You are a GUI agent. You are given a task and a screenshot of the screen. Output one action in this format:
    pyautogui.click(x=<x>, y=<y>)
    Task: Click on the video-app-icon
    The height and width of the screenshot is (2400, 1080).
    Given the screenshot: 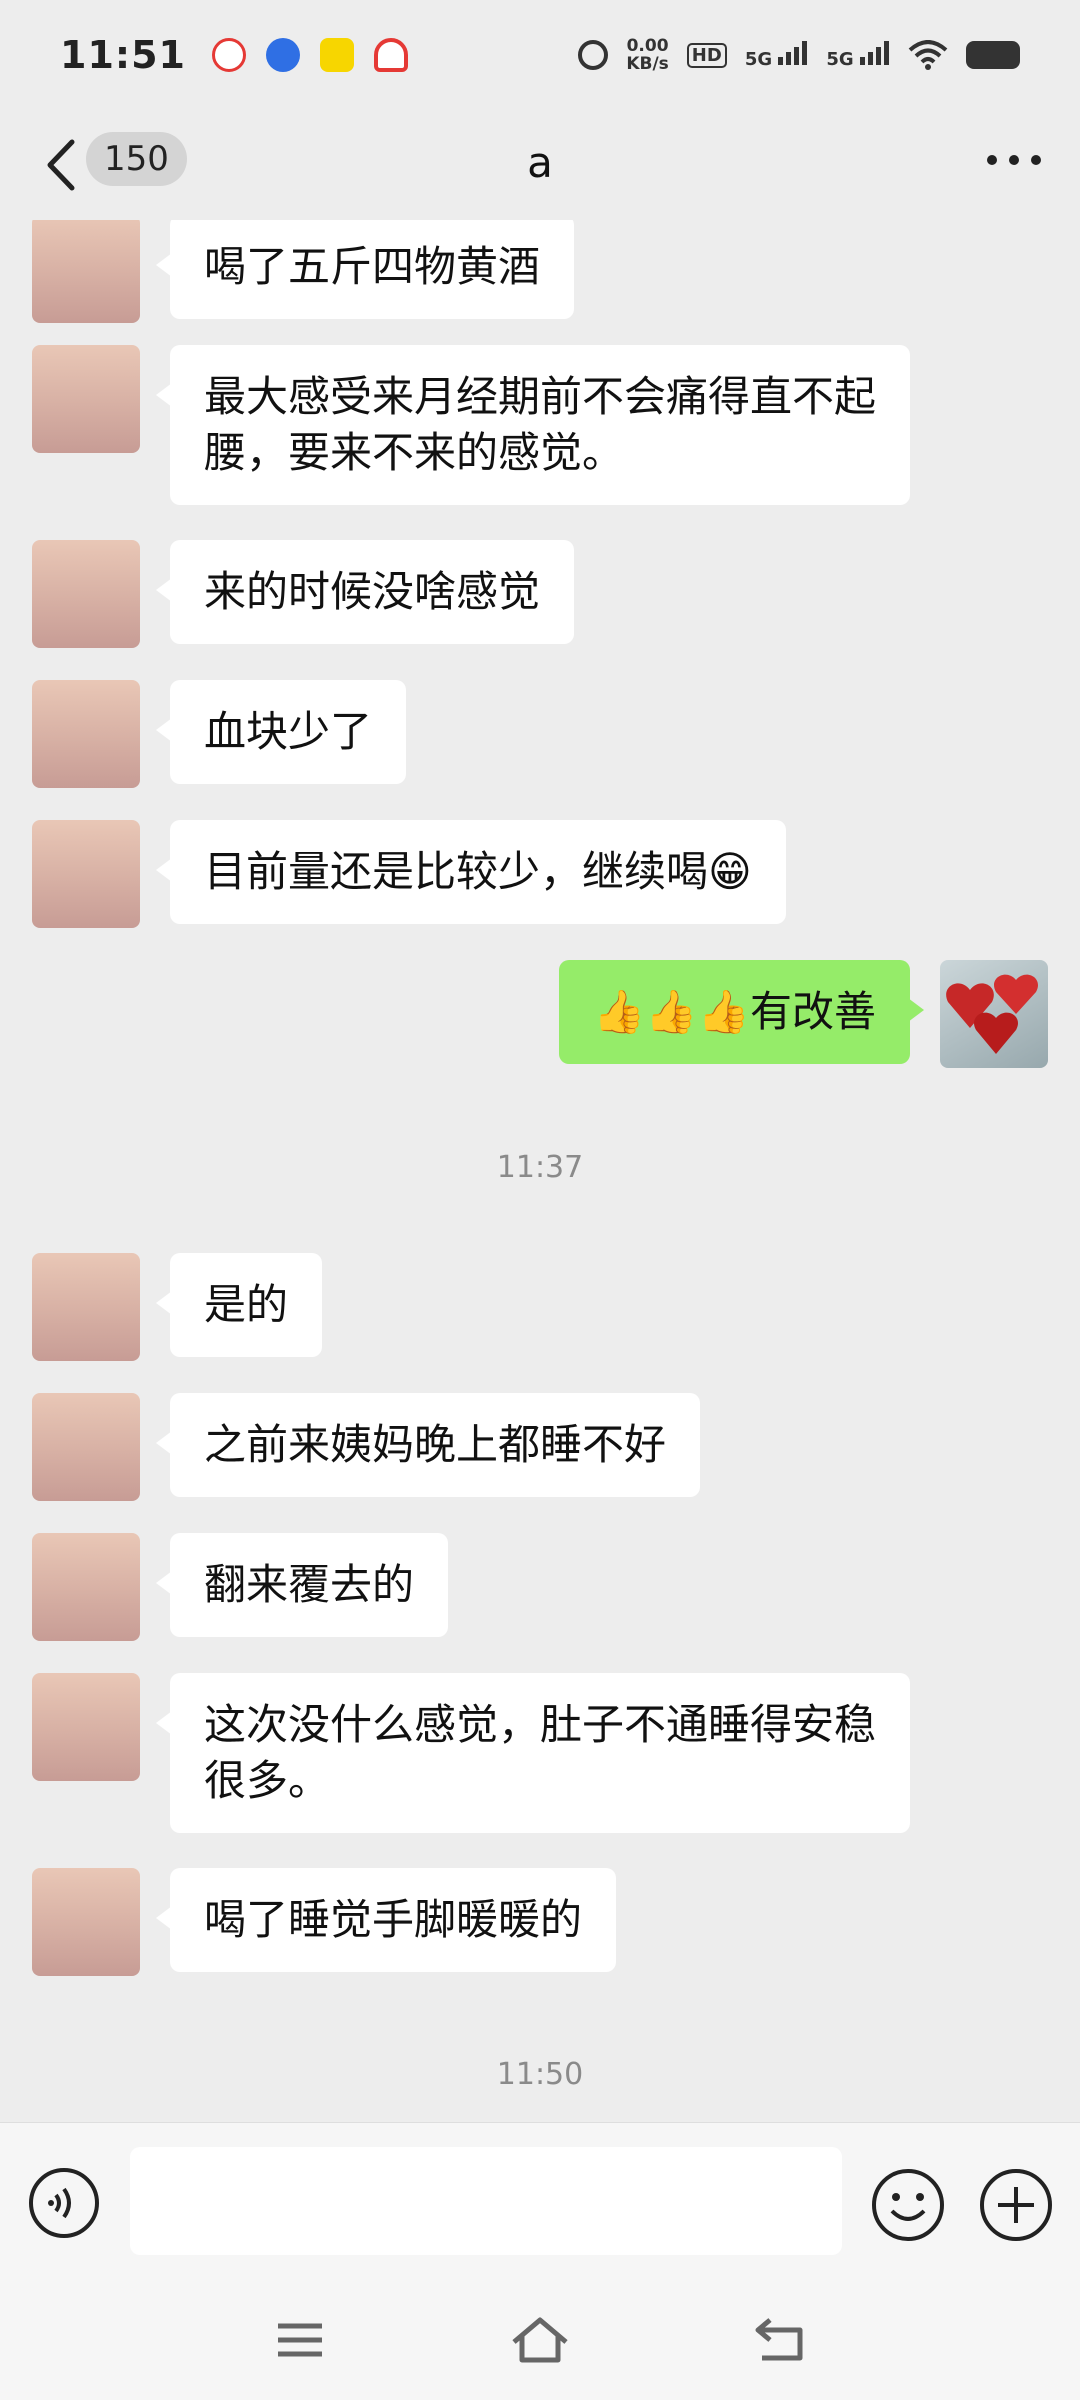 What is the action you would take?
    pyautogui.click(x=228, y=55)
    